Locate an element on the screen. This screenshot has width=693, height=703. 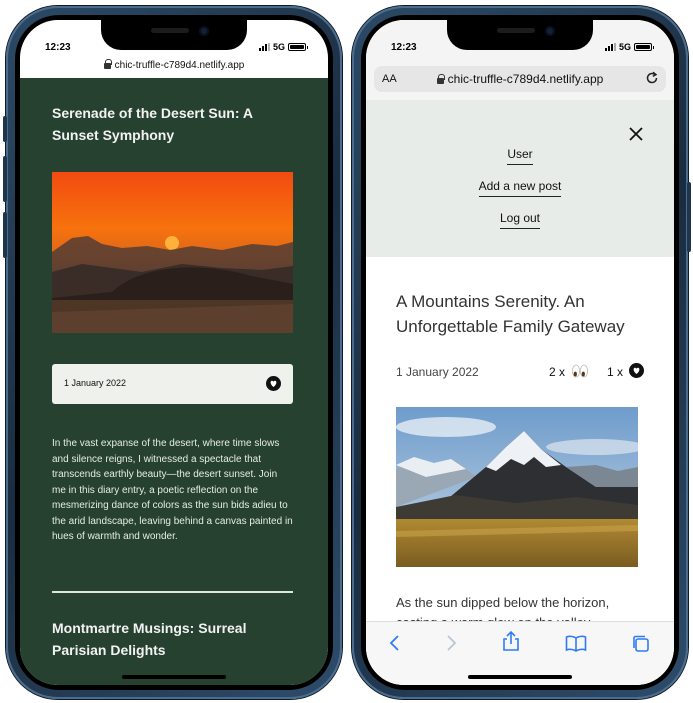
volume-down-button is located at coordinates (5, 235).